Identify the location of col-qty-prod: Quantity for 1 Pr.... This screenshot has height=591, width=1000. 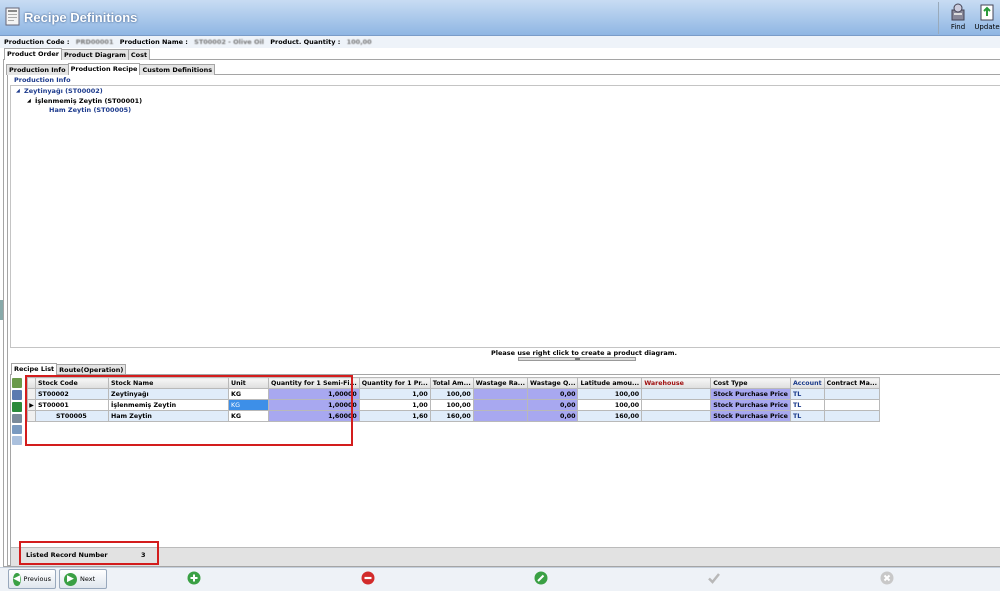
(394, 383).